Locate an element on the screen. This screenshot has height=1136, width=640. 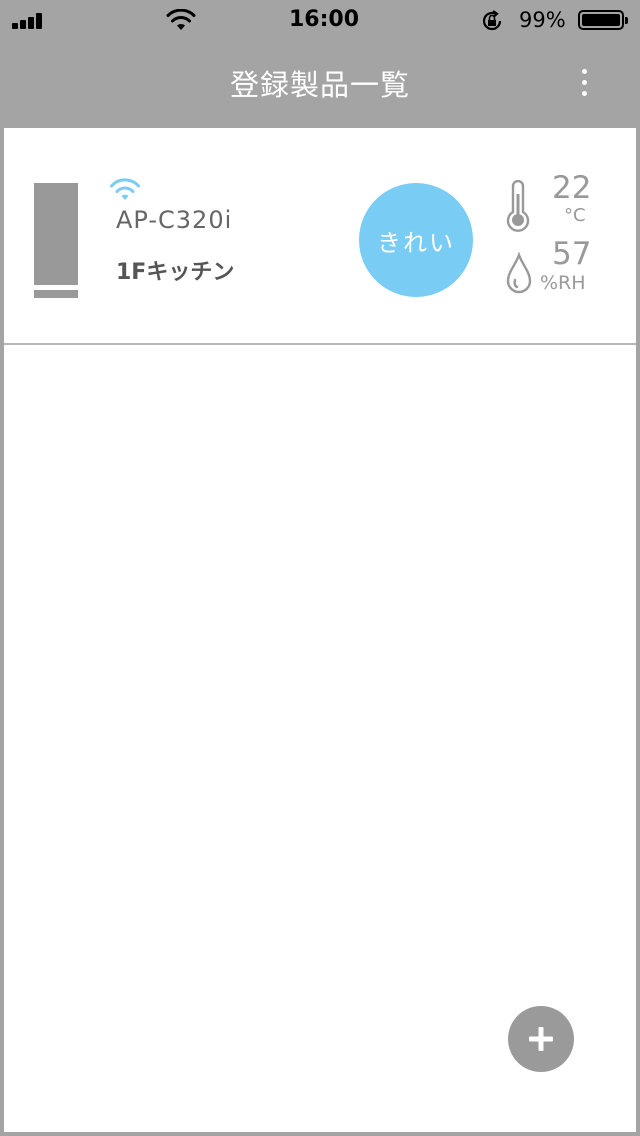
battery-icon is located at coordinates (603, 20).